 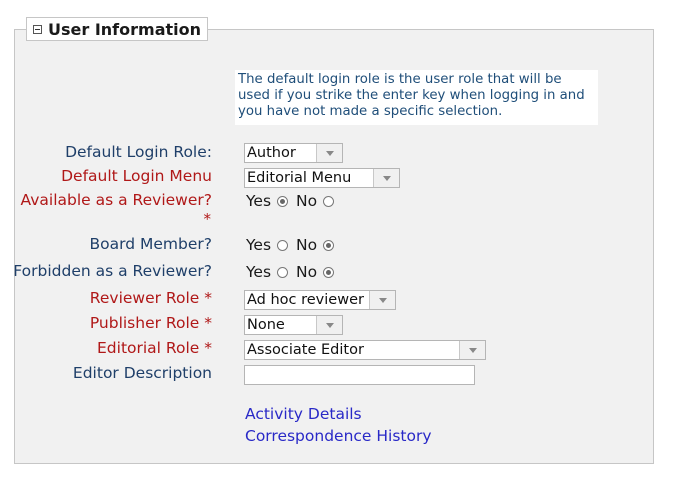 I want to click on forbidden-reviewer-no-radio, so click(x=329, y=272).